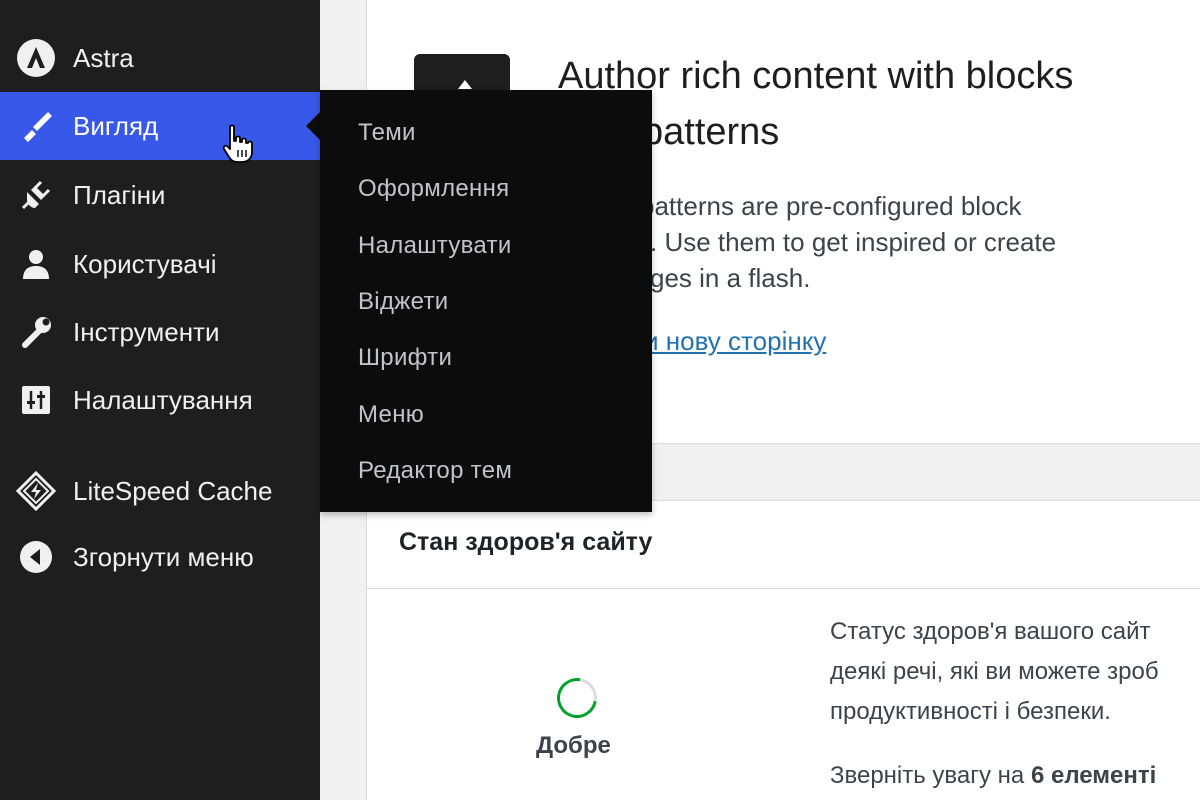  Describe the element at coordinates (711, 132) in the screenshot. I see `welcome-heading-cont: patterns` at that location.